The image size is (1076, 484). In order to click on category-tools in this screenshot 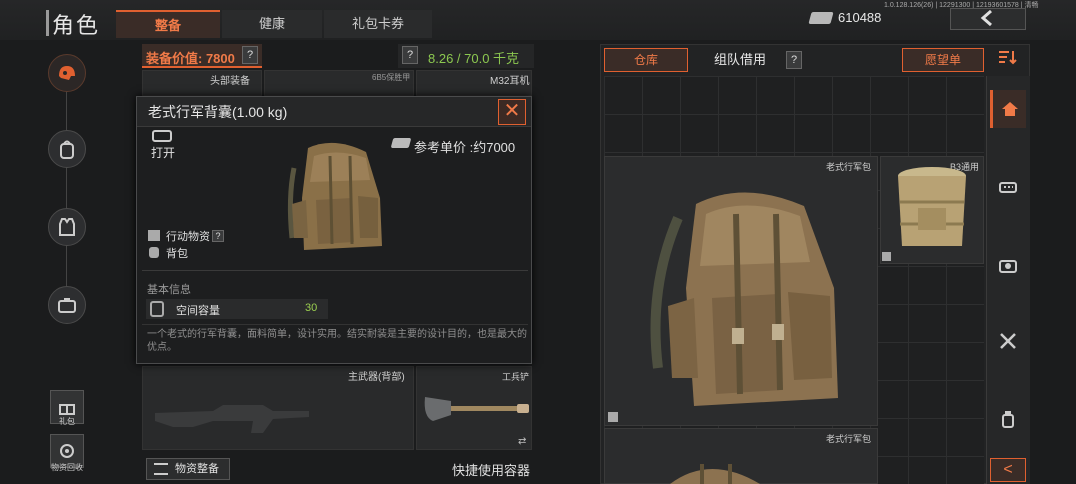, I will do `click(1008, 341)`.